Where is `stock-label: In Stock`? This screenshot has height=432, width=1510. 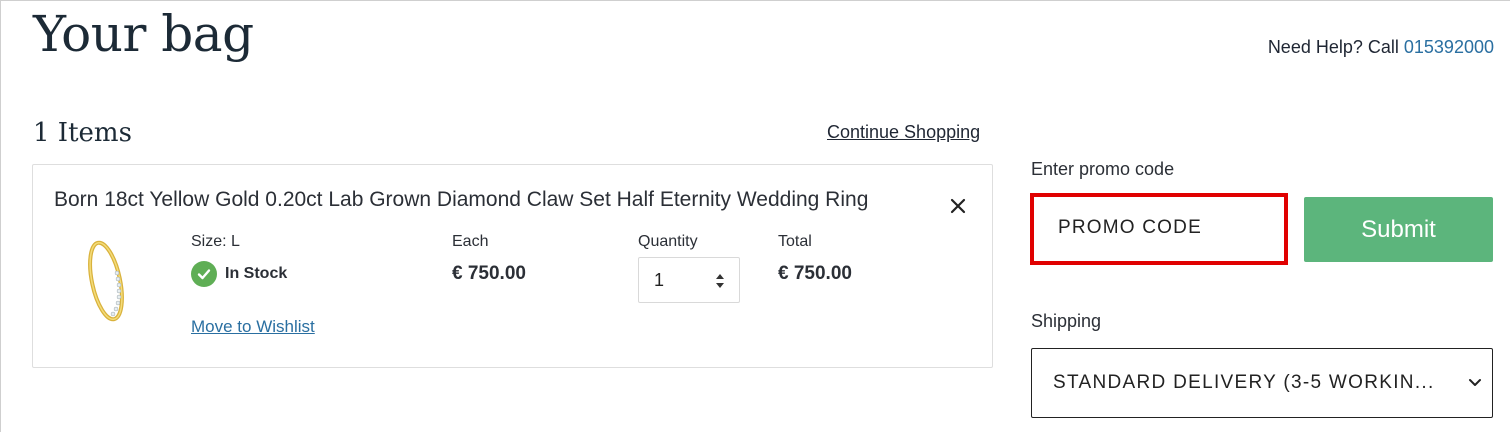 stock-label: In Stock is located at coordinates (256, 273).